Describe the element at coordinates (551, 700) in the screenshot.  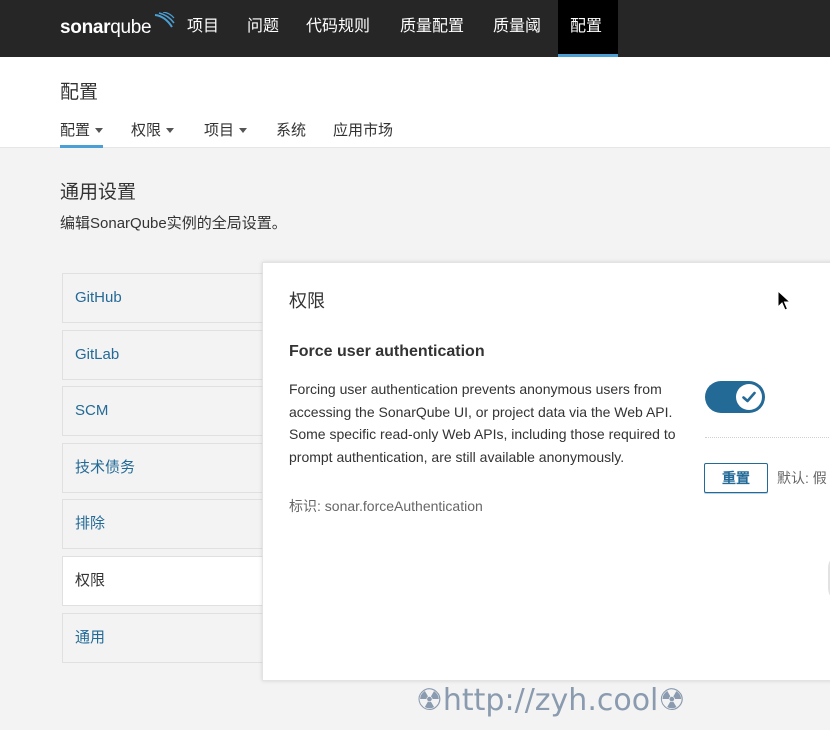
I see `watermark: ☢http://zyh.cool☢` at that location.